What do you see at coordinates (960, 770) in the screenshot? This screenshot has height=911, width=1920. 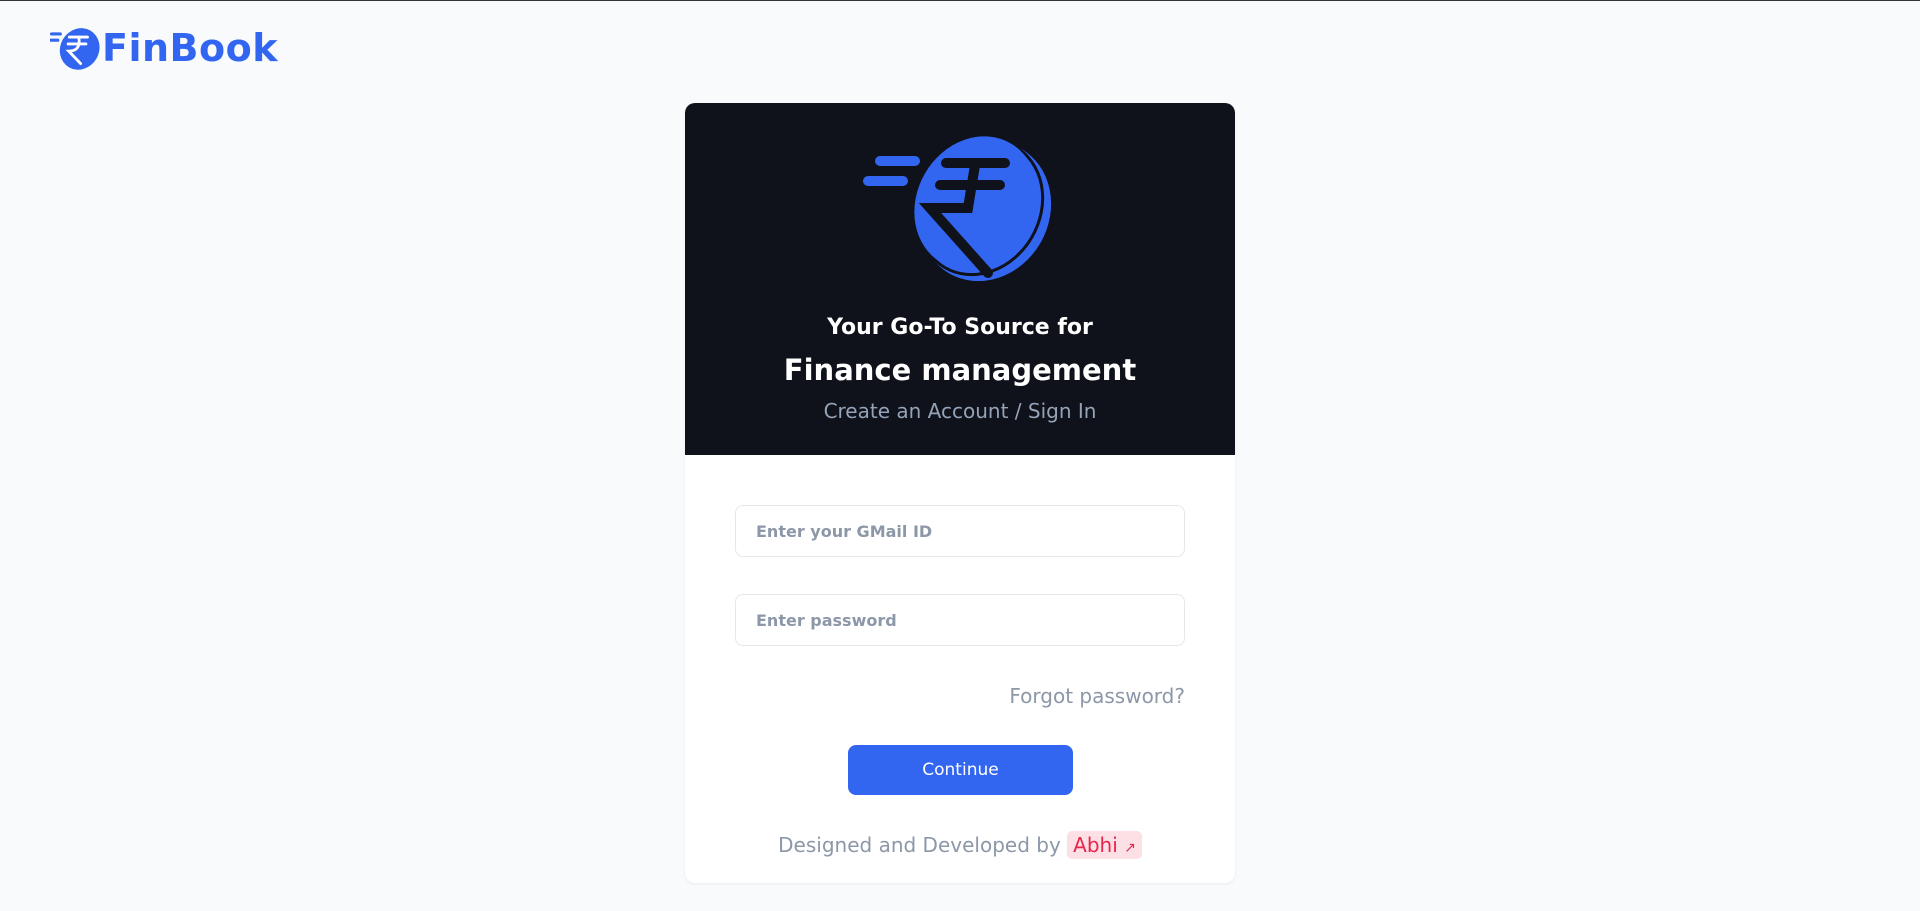 I see `continue-button: Continue` at bounding box center [960, 770].